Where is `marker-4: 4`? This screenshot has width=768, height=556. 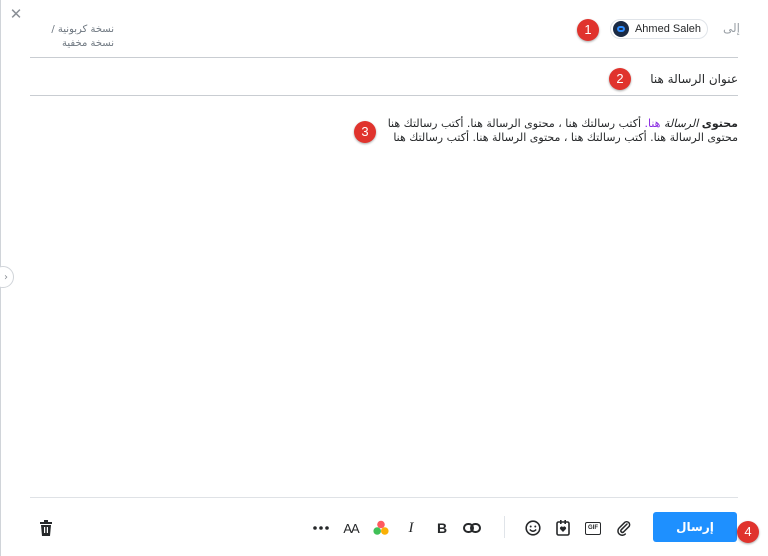 marker-4: 4 is located at coordinates (748, 532).